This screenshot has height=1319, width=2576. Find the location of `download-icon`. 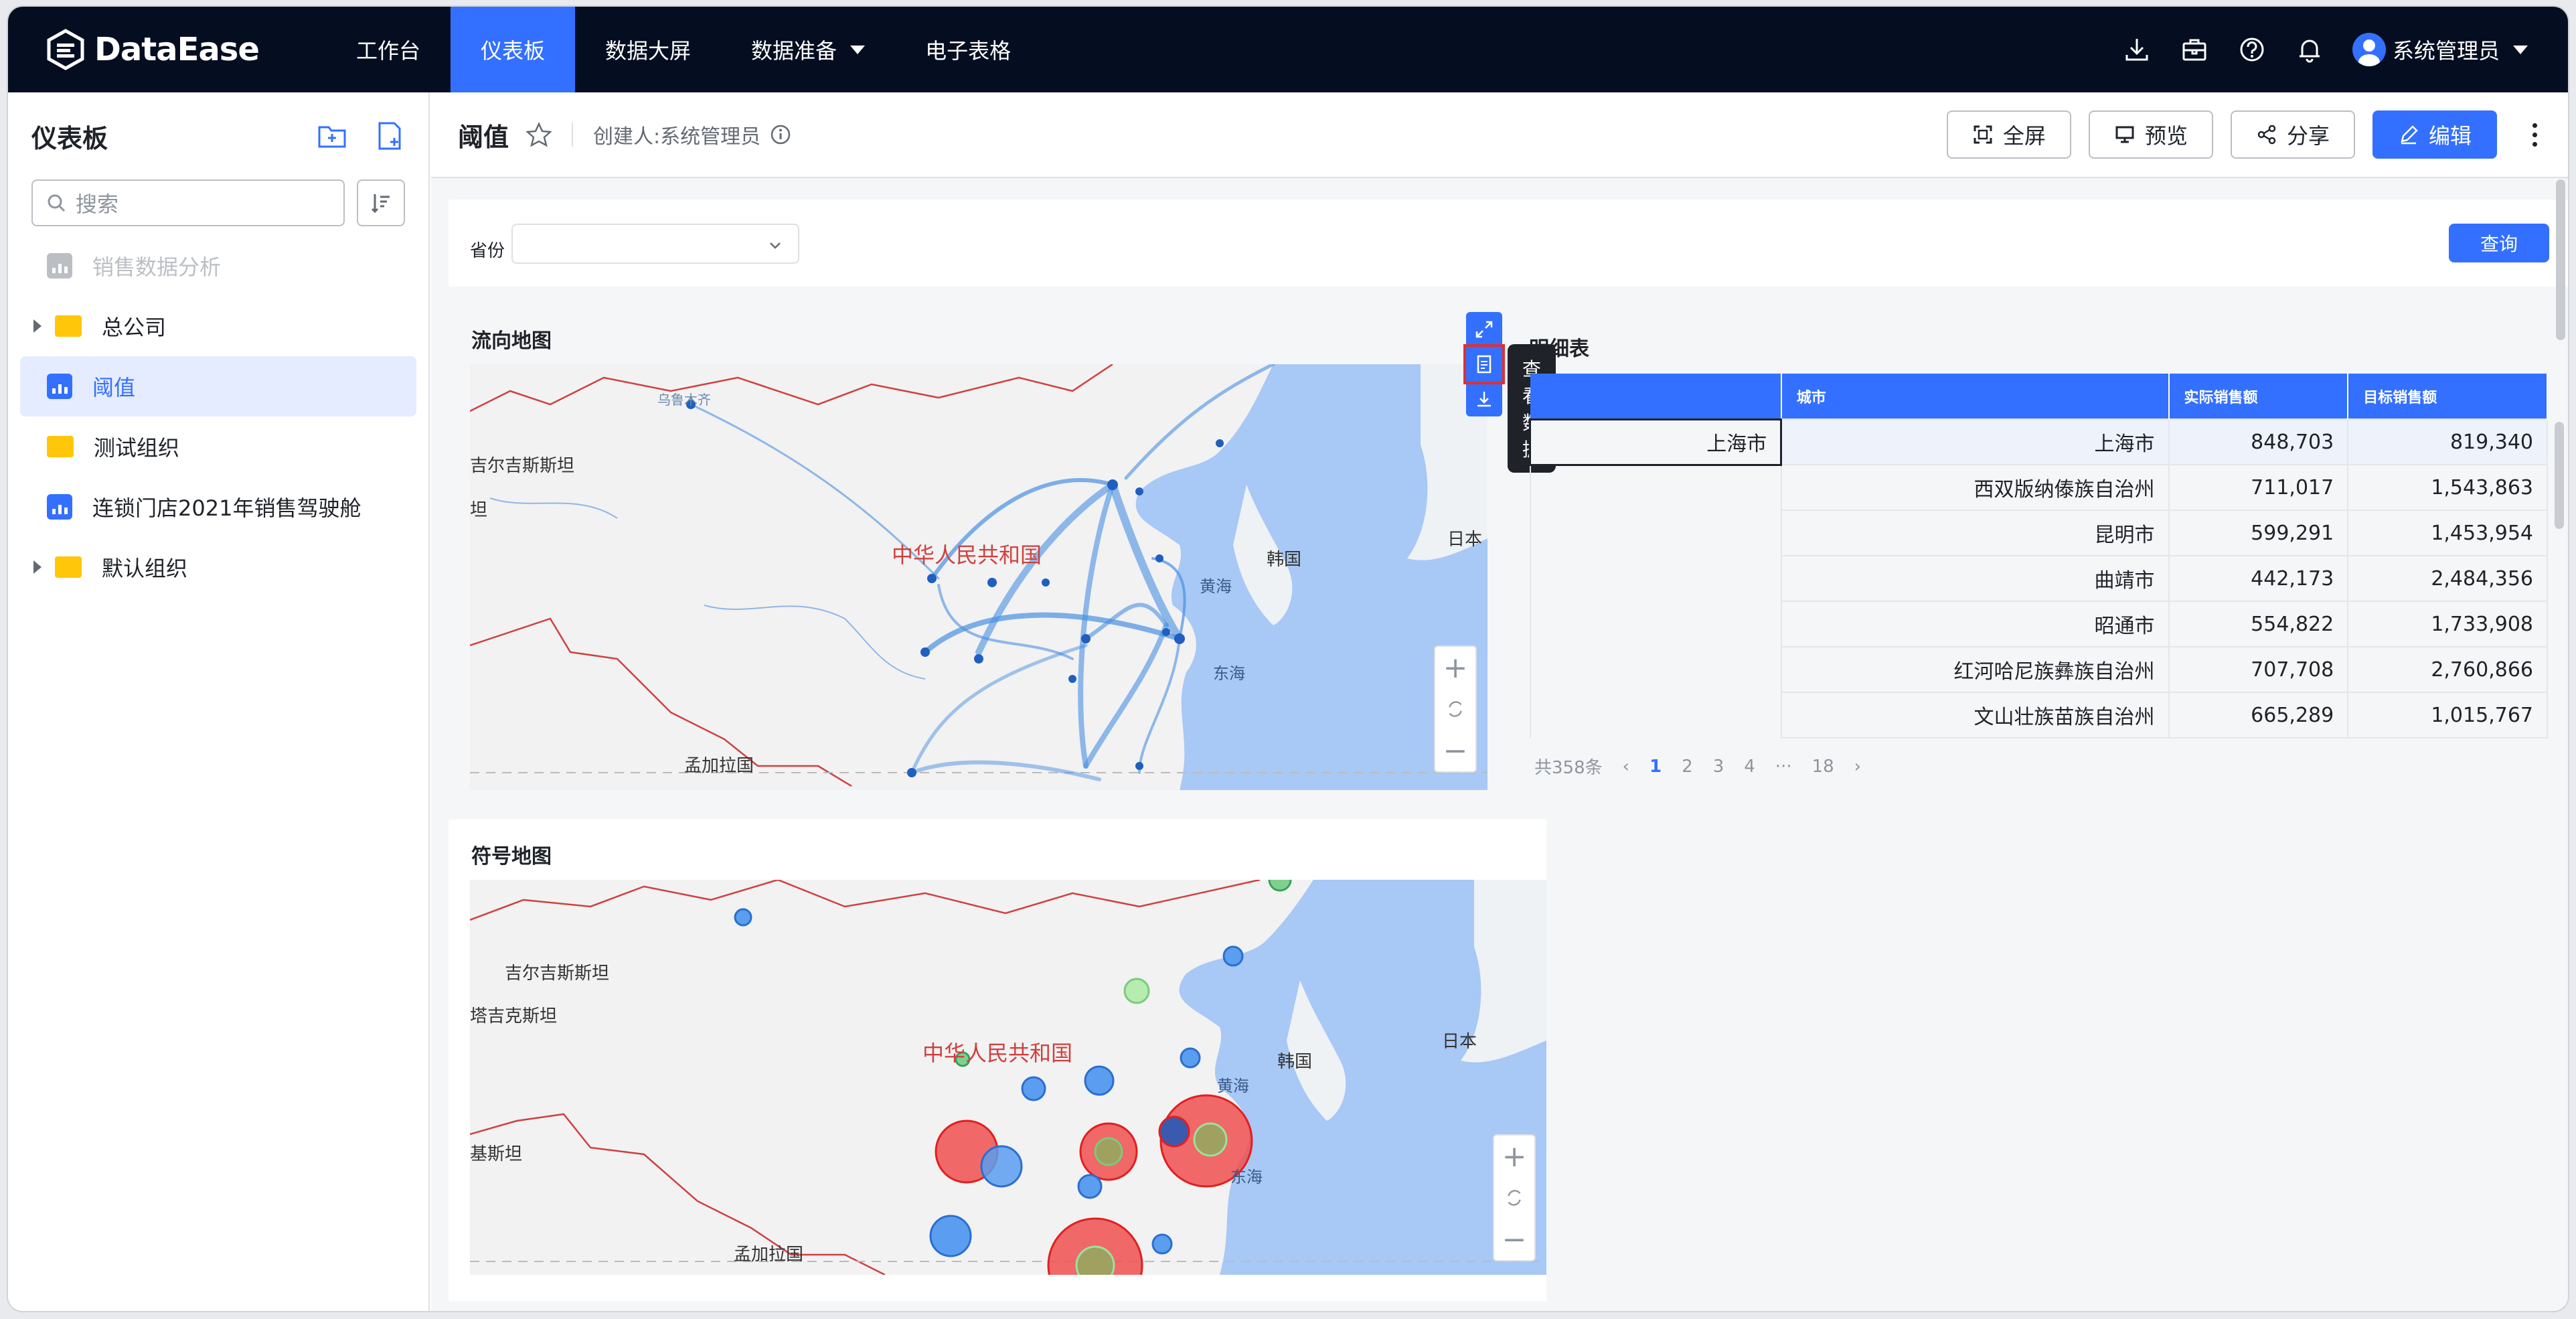

download-icon is located at coordinates (2137, 49).